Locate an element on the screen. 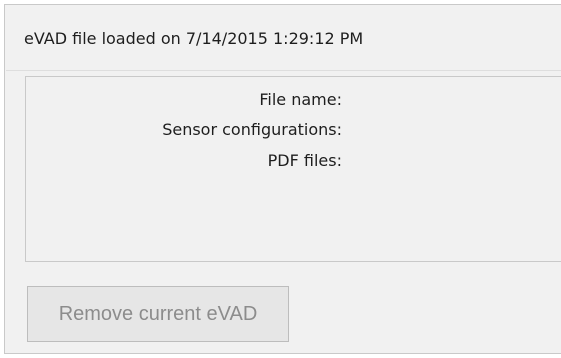  header-divider is located at coordinates (283, 70).